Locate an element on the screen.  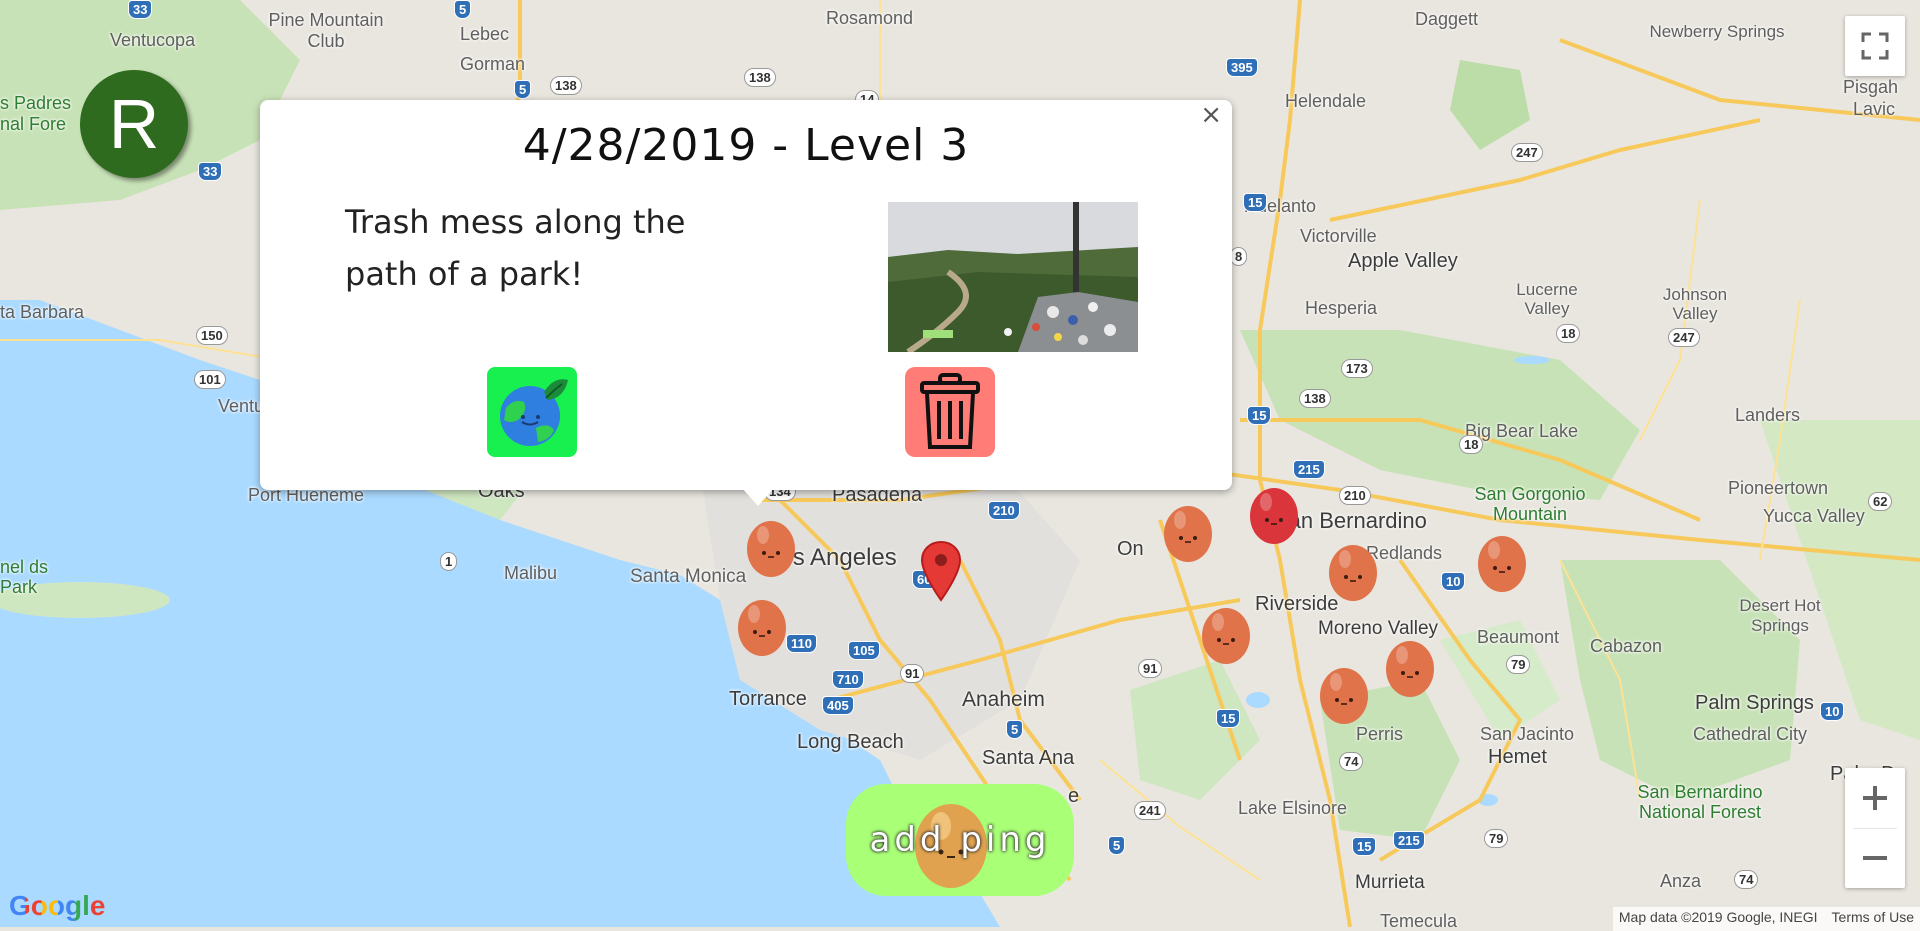
minus-icon is located at coordinates (1875, 858).